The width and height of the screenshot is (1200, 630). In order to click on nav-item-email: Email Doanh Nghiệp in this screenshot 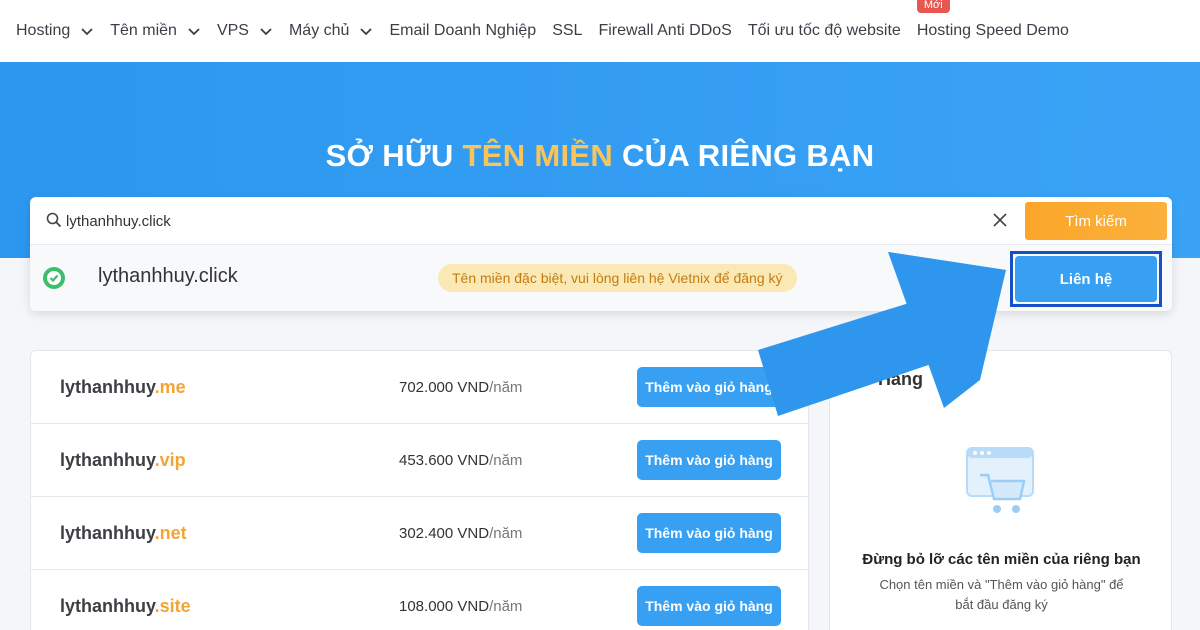, I will do `click(462, 31)`.